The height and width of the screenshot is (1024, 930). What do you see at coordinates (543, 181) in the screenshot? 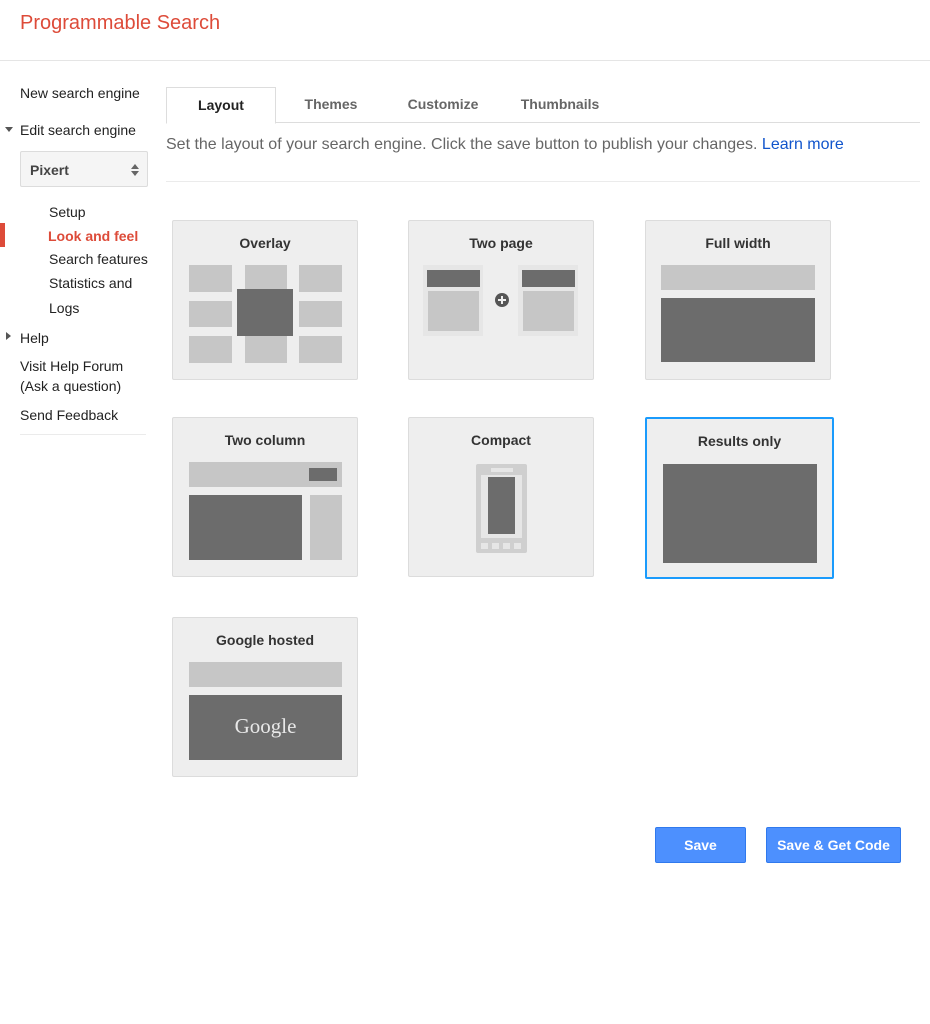
I see `description-divider` at bounding box center [543, 181].